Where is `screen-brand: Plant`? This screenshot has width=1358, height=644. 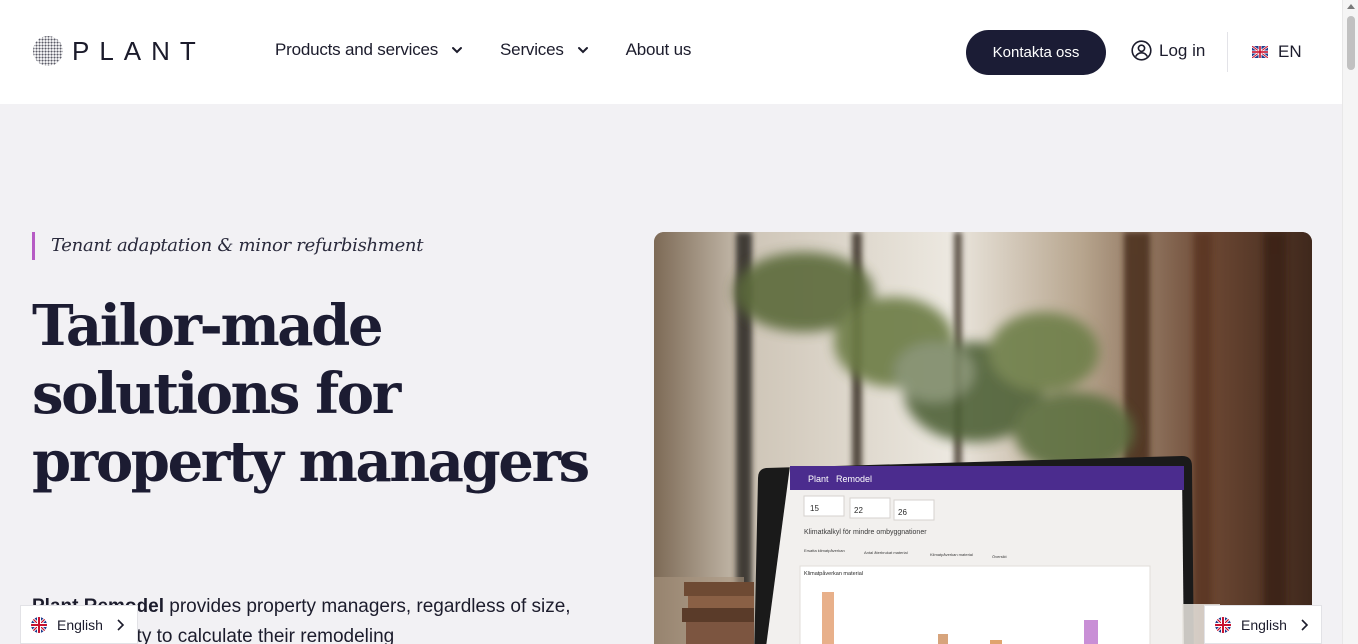
screen-brand: Plant is located at coordinates (818, 479).